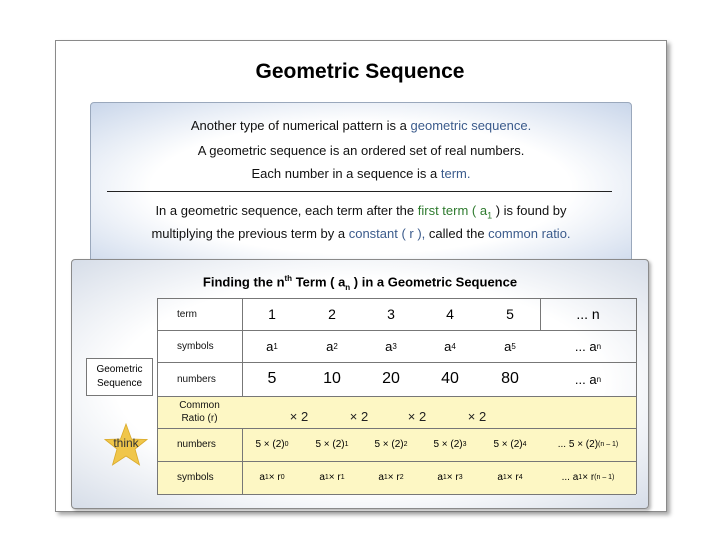  What do you see at coordinates (570, 477) in the screenshot?
I see `expr-a: ... a` at bounding box center [570, 477].